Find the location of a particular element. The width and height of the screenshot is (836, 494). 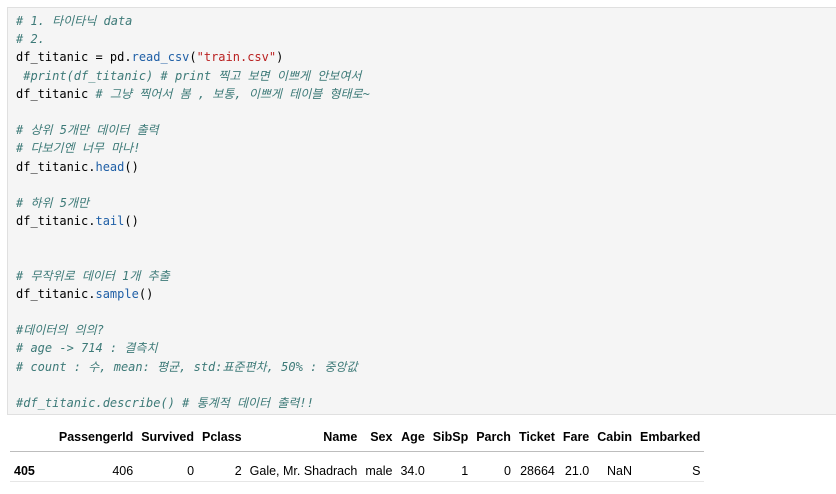

row-index: 405 is located at coordinates (32, 466).